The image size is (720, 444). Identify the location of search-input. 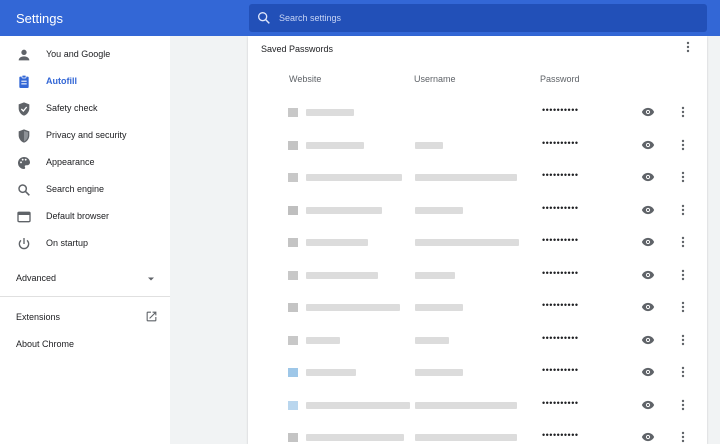
(489, 18).